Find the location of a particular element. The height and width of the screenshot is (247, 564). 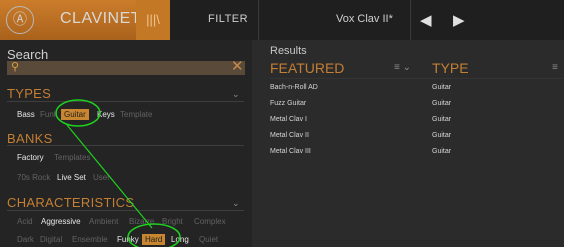

library-icon: |||\ is located at coordinates (153, 19).